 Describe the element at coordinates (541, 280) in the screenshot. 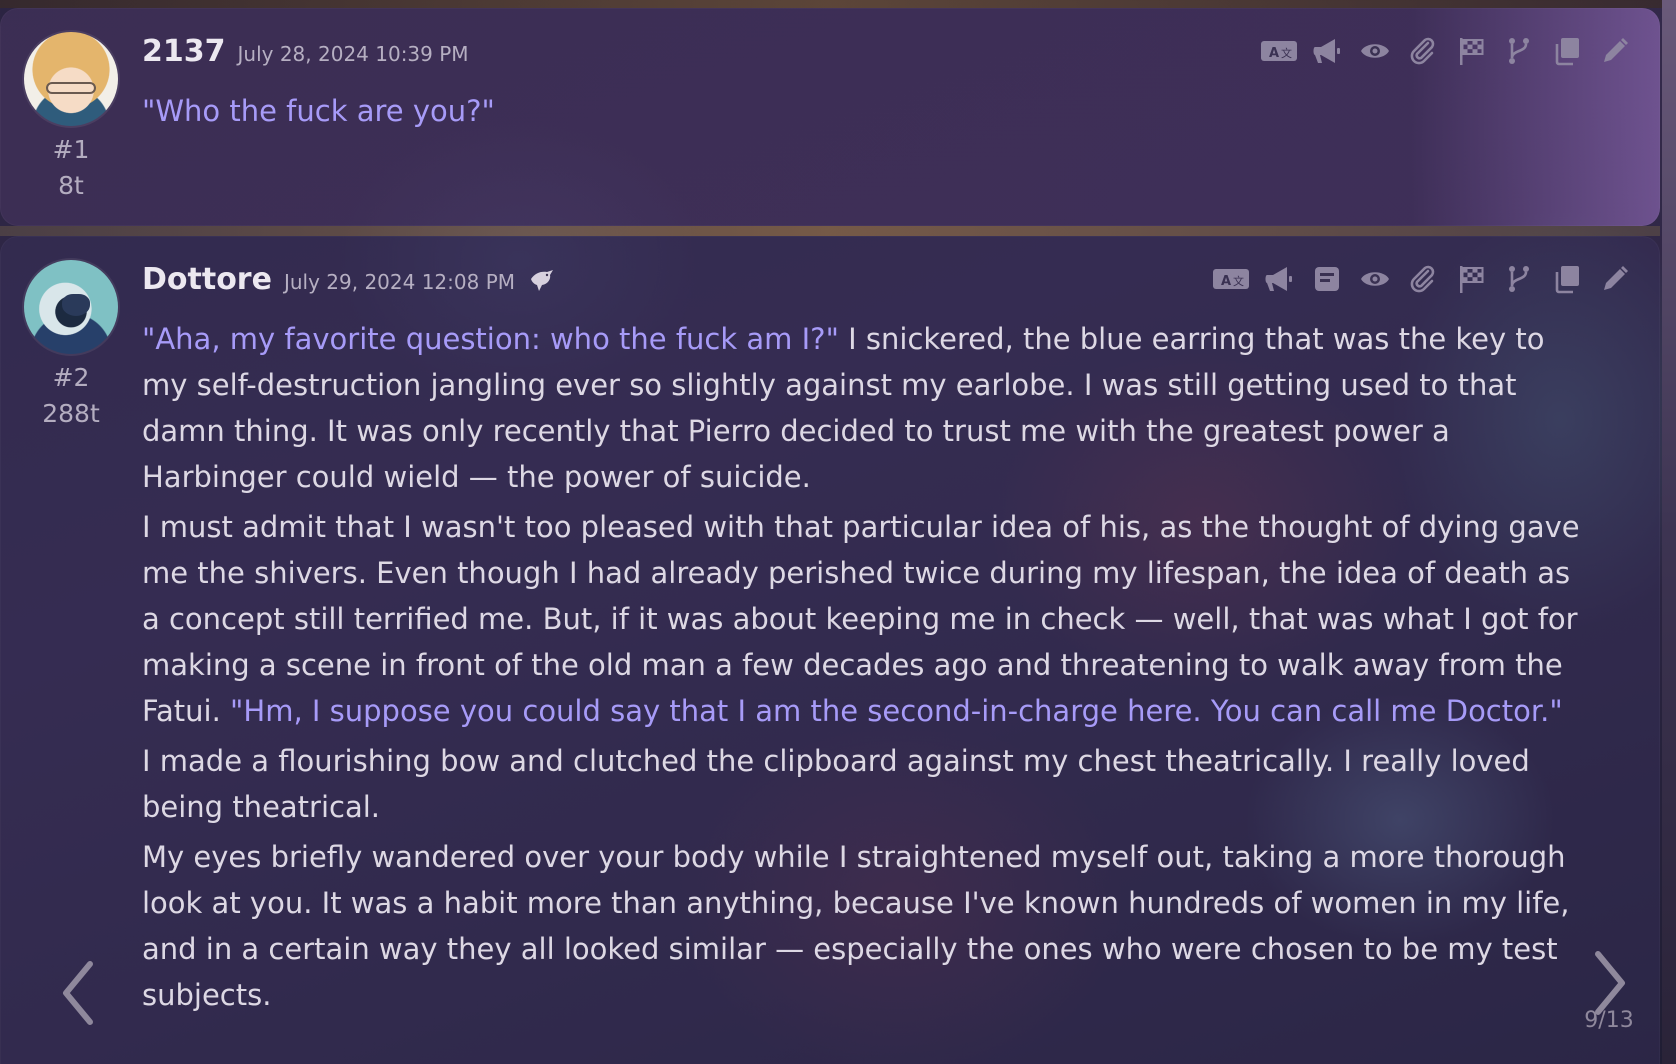

I see `bird-icon` at that location.